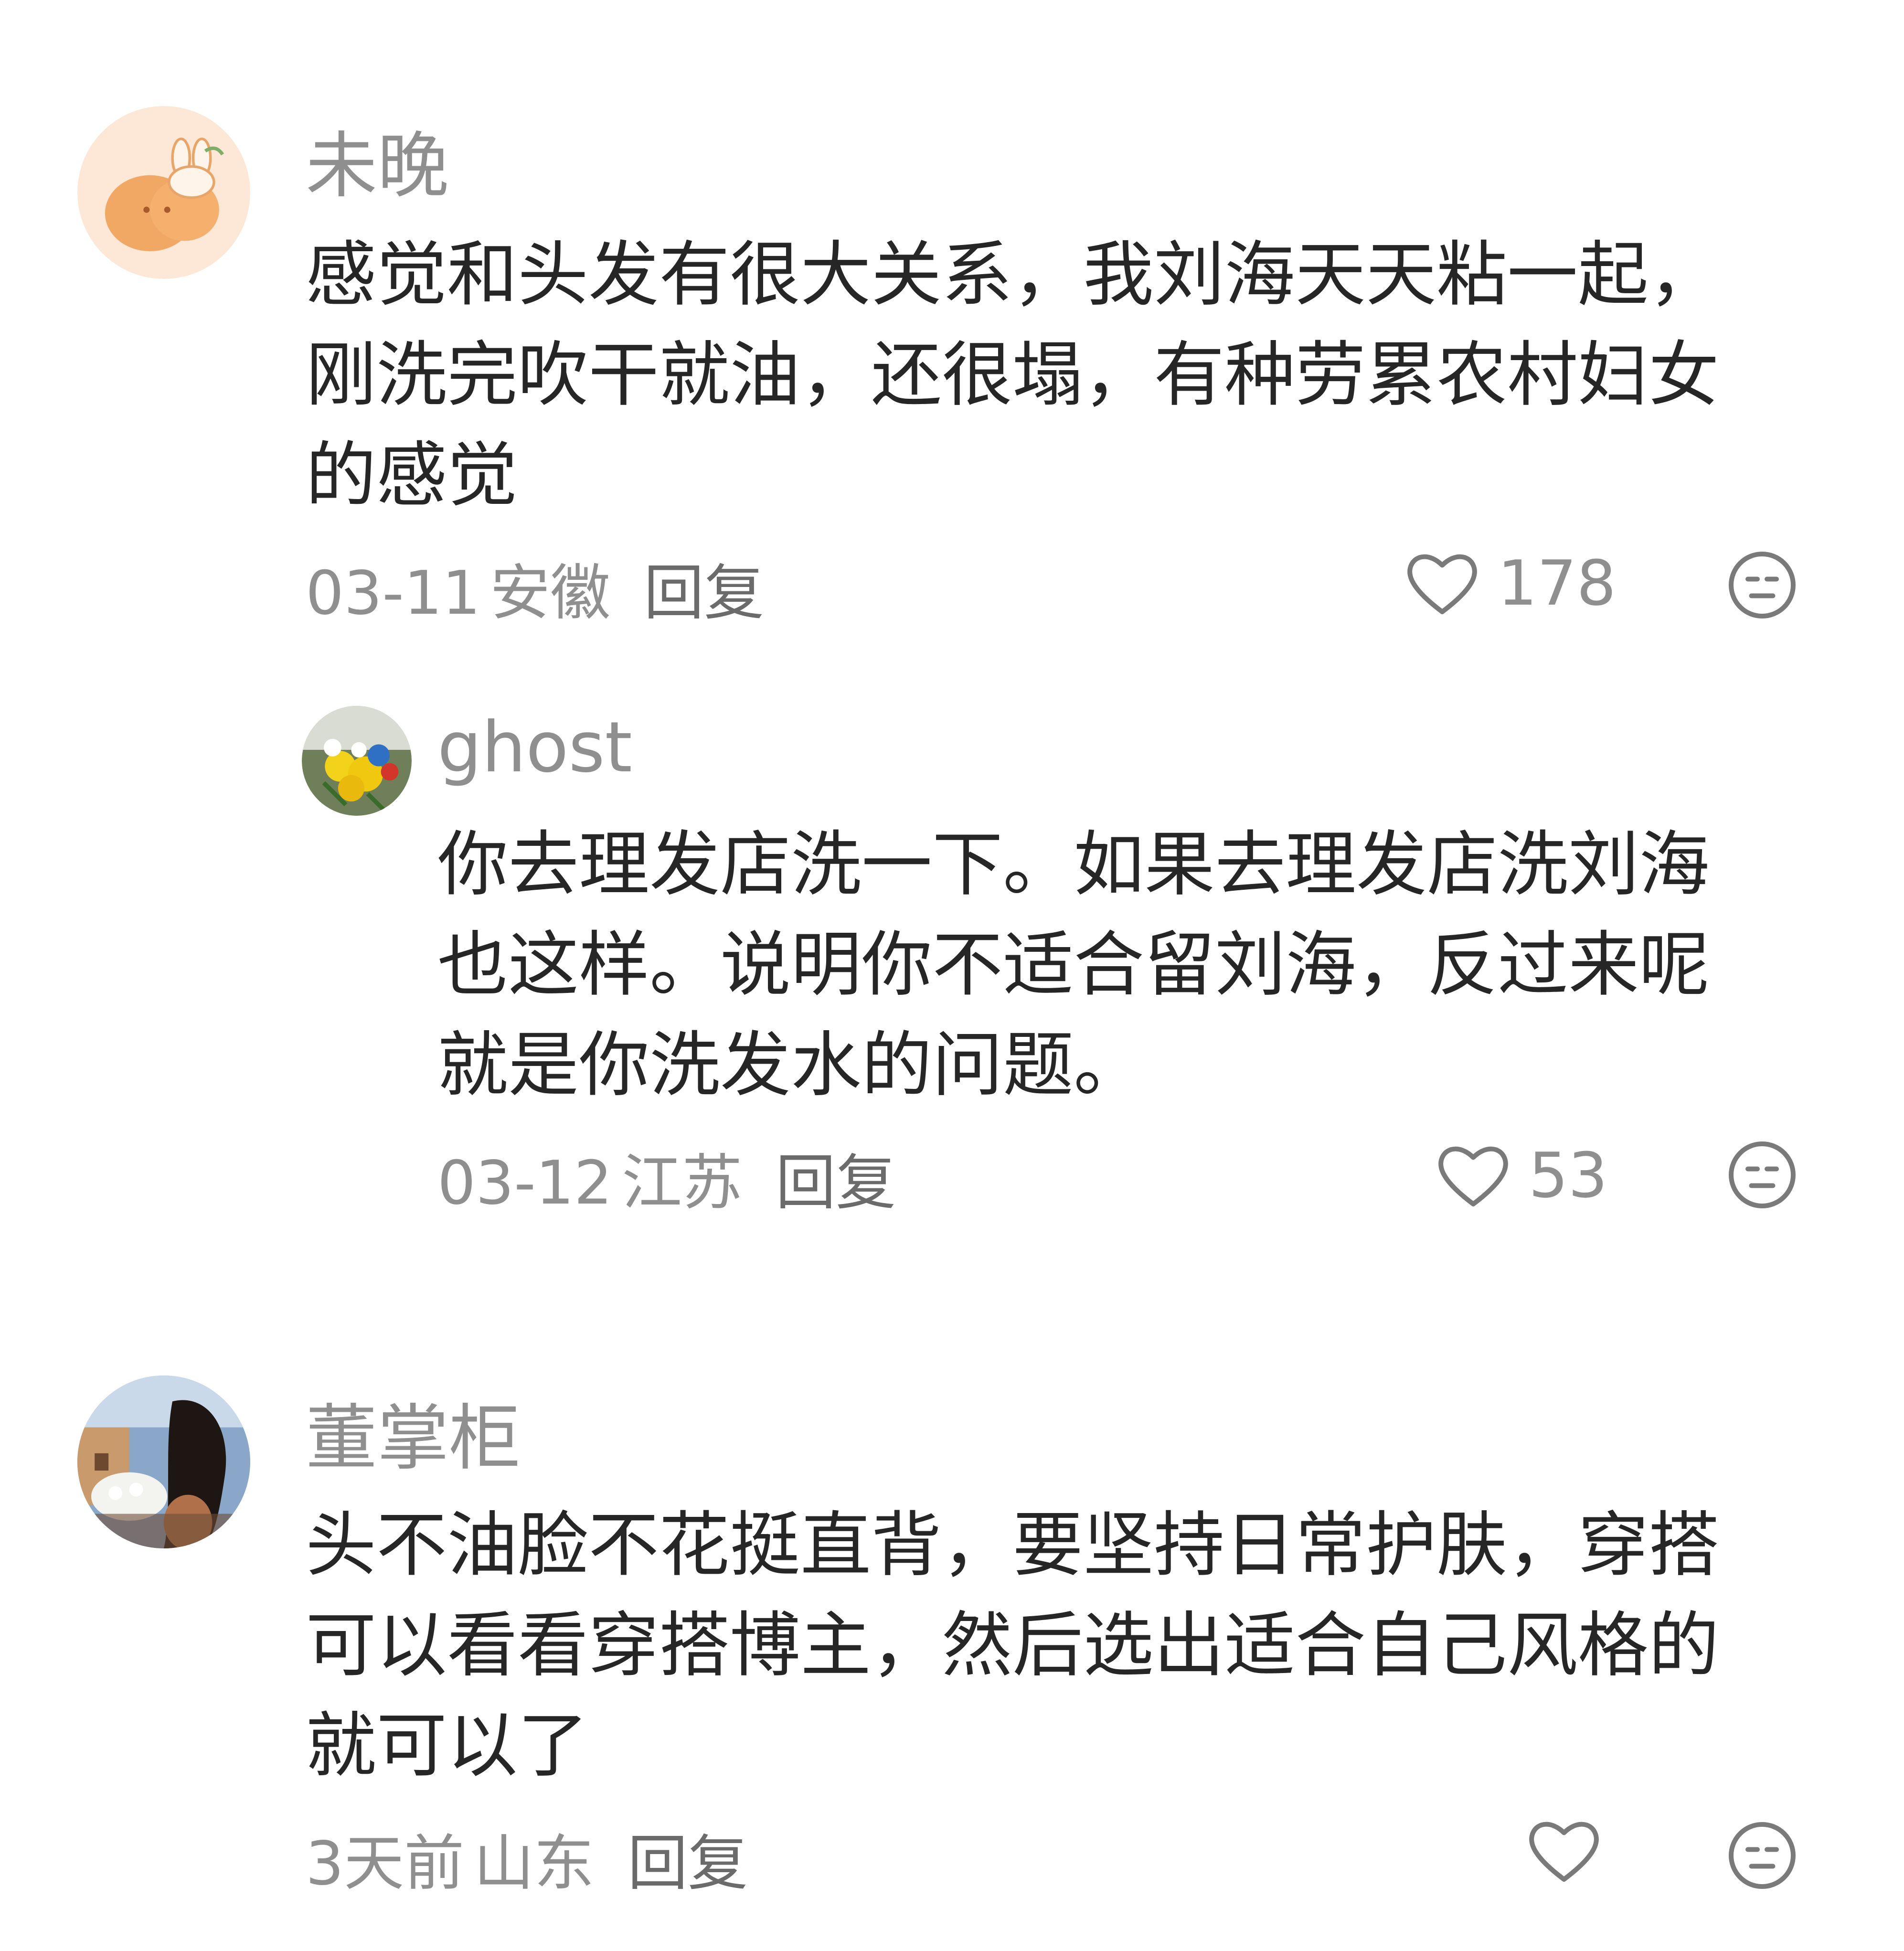 This screenshot has width=1904, height=1951. I want to click on username: 未晚, so click(377, 160).